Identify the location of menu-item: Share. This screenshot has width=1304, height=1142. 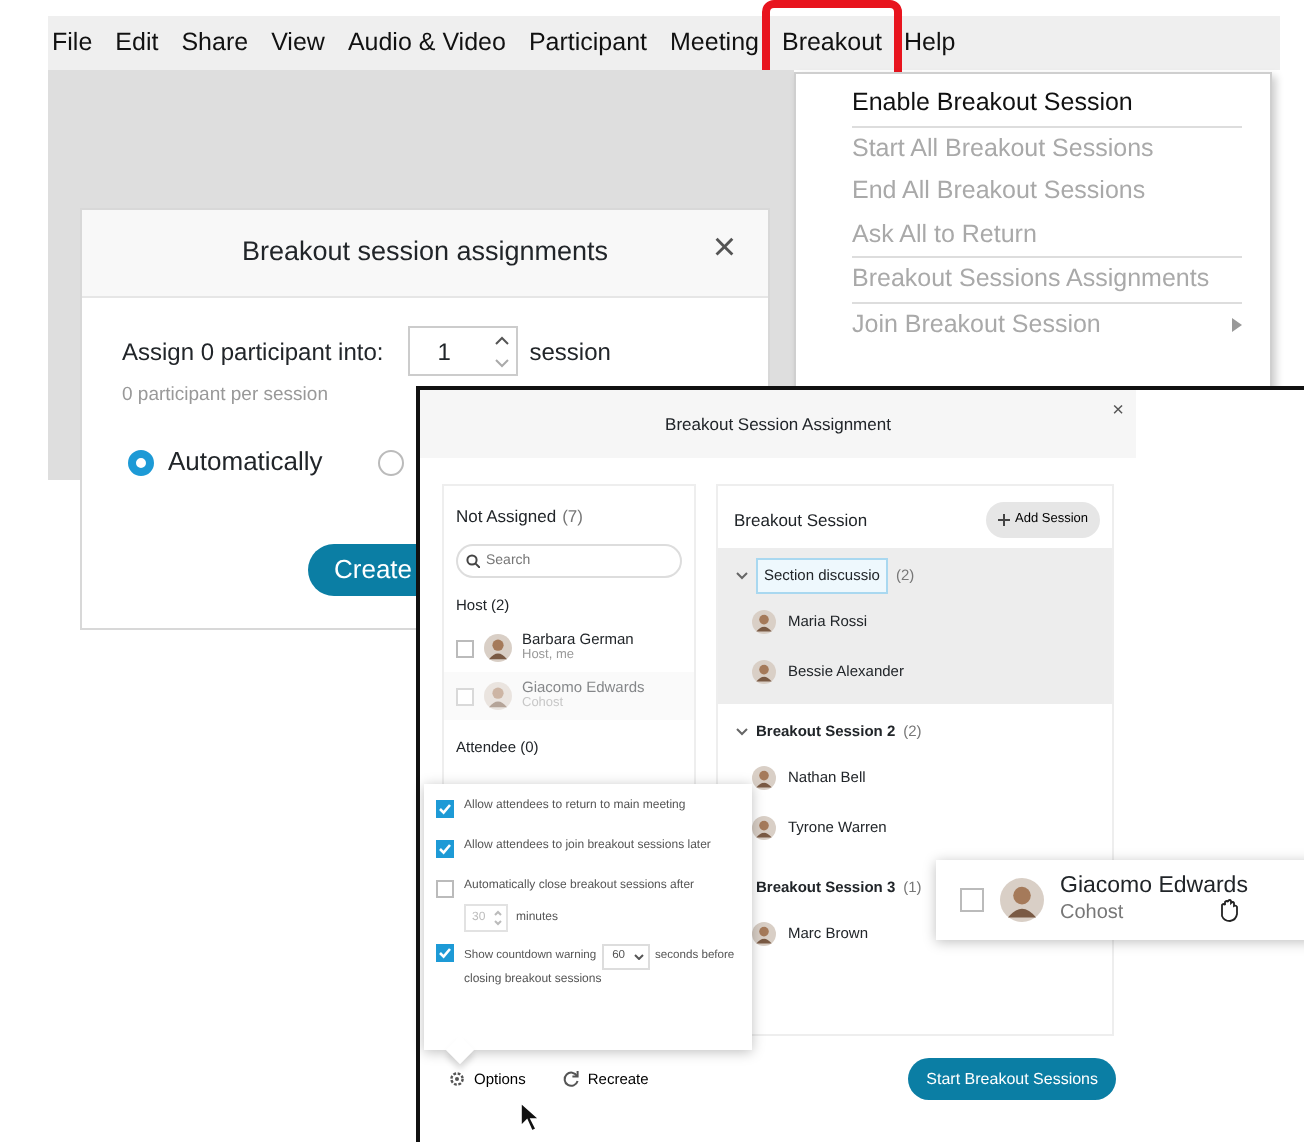
(215, 43).